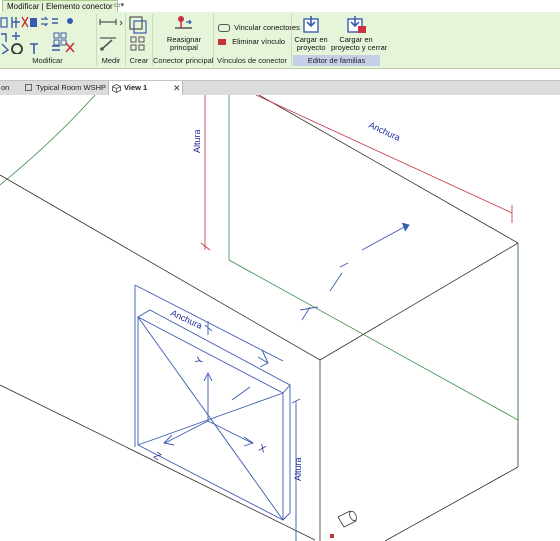 The width and height of the screenshot is (560, 541). What do you see at coordinates (280, 88) in the screenshot?
I see `document-tab-bar: on Typical Room WSHP View 1 ✕` at bounding box center [280, 88].